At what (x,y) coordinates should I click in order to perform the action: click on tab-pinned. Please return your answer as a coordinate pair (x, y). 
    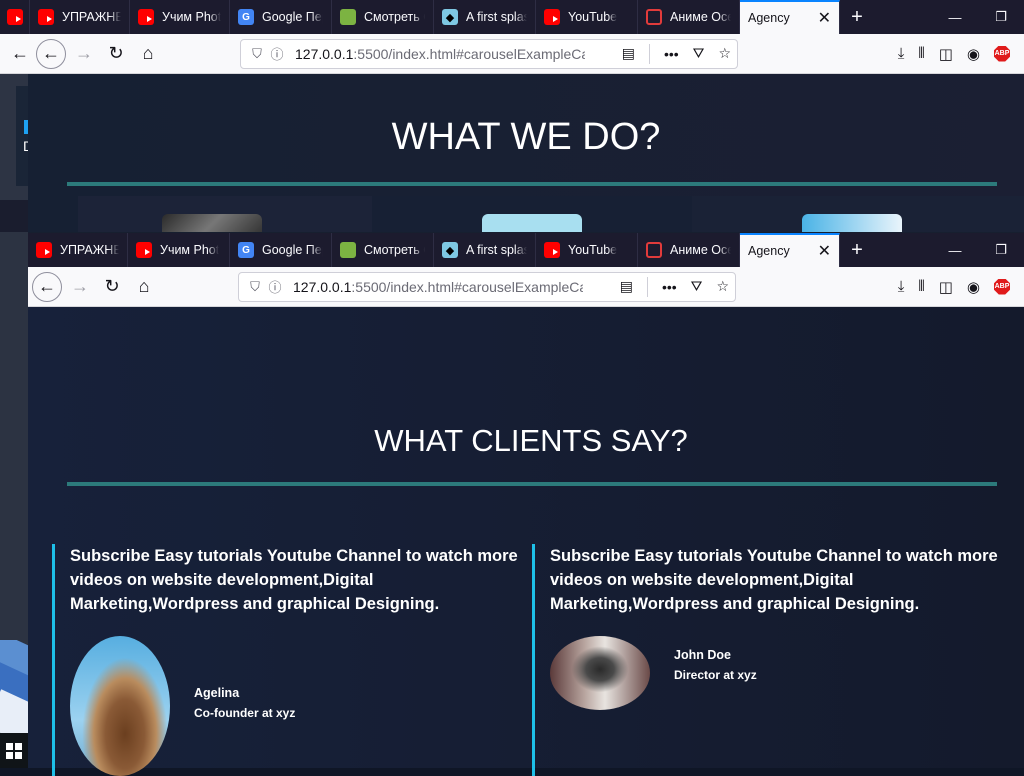
    Looking at the image, I should click on (15, 17).